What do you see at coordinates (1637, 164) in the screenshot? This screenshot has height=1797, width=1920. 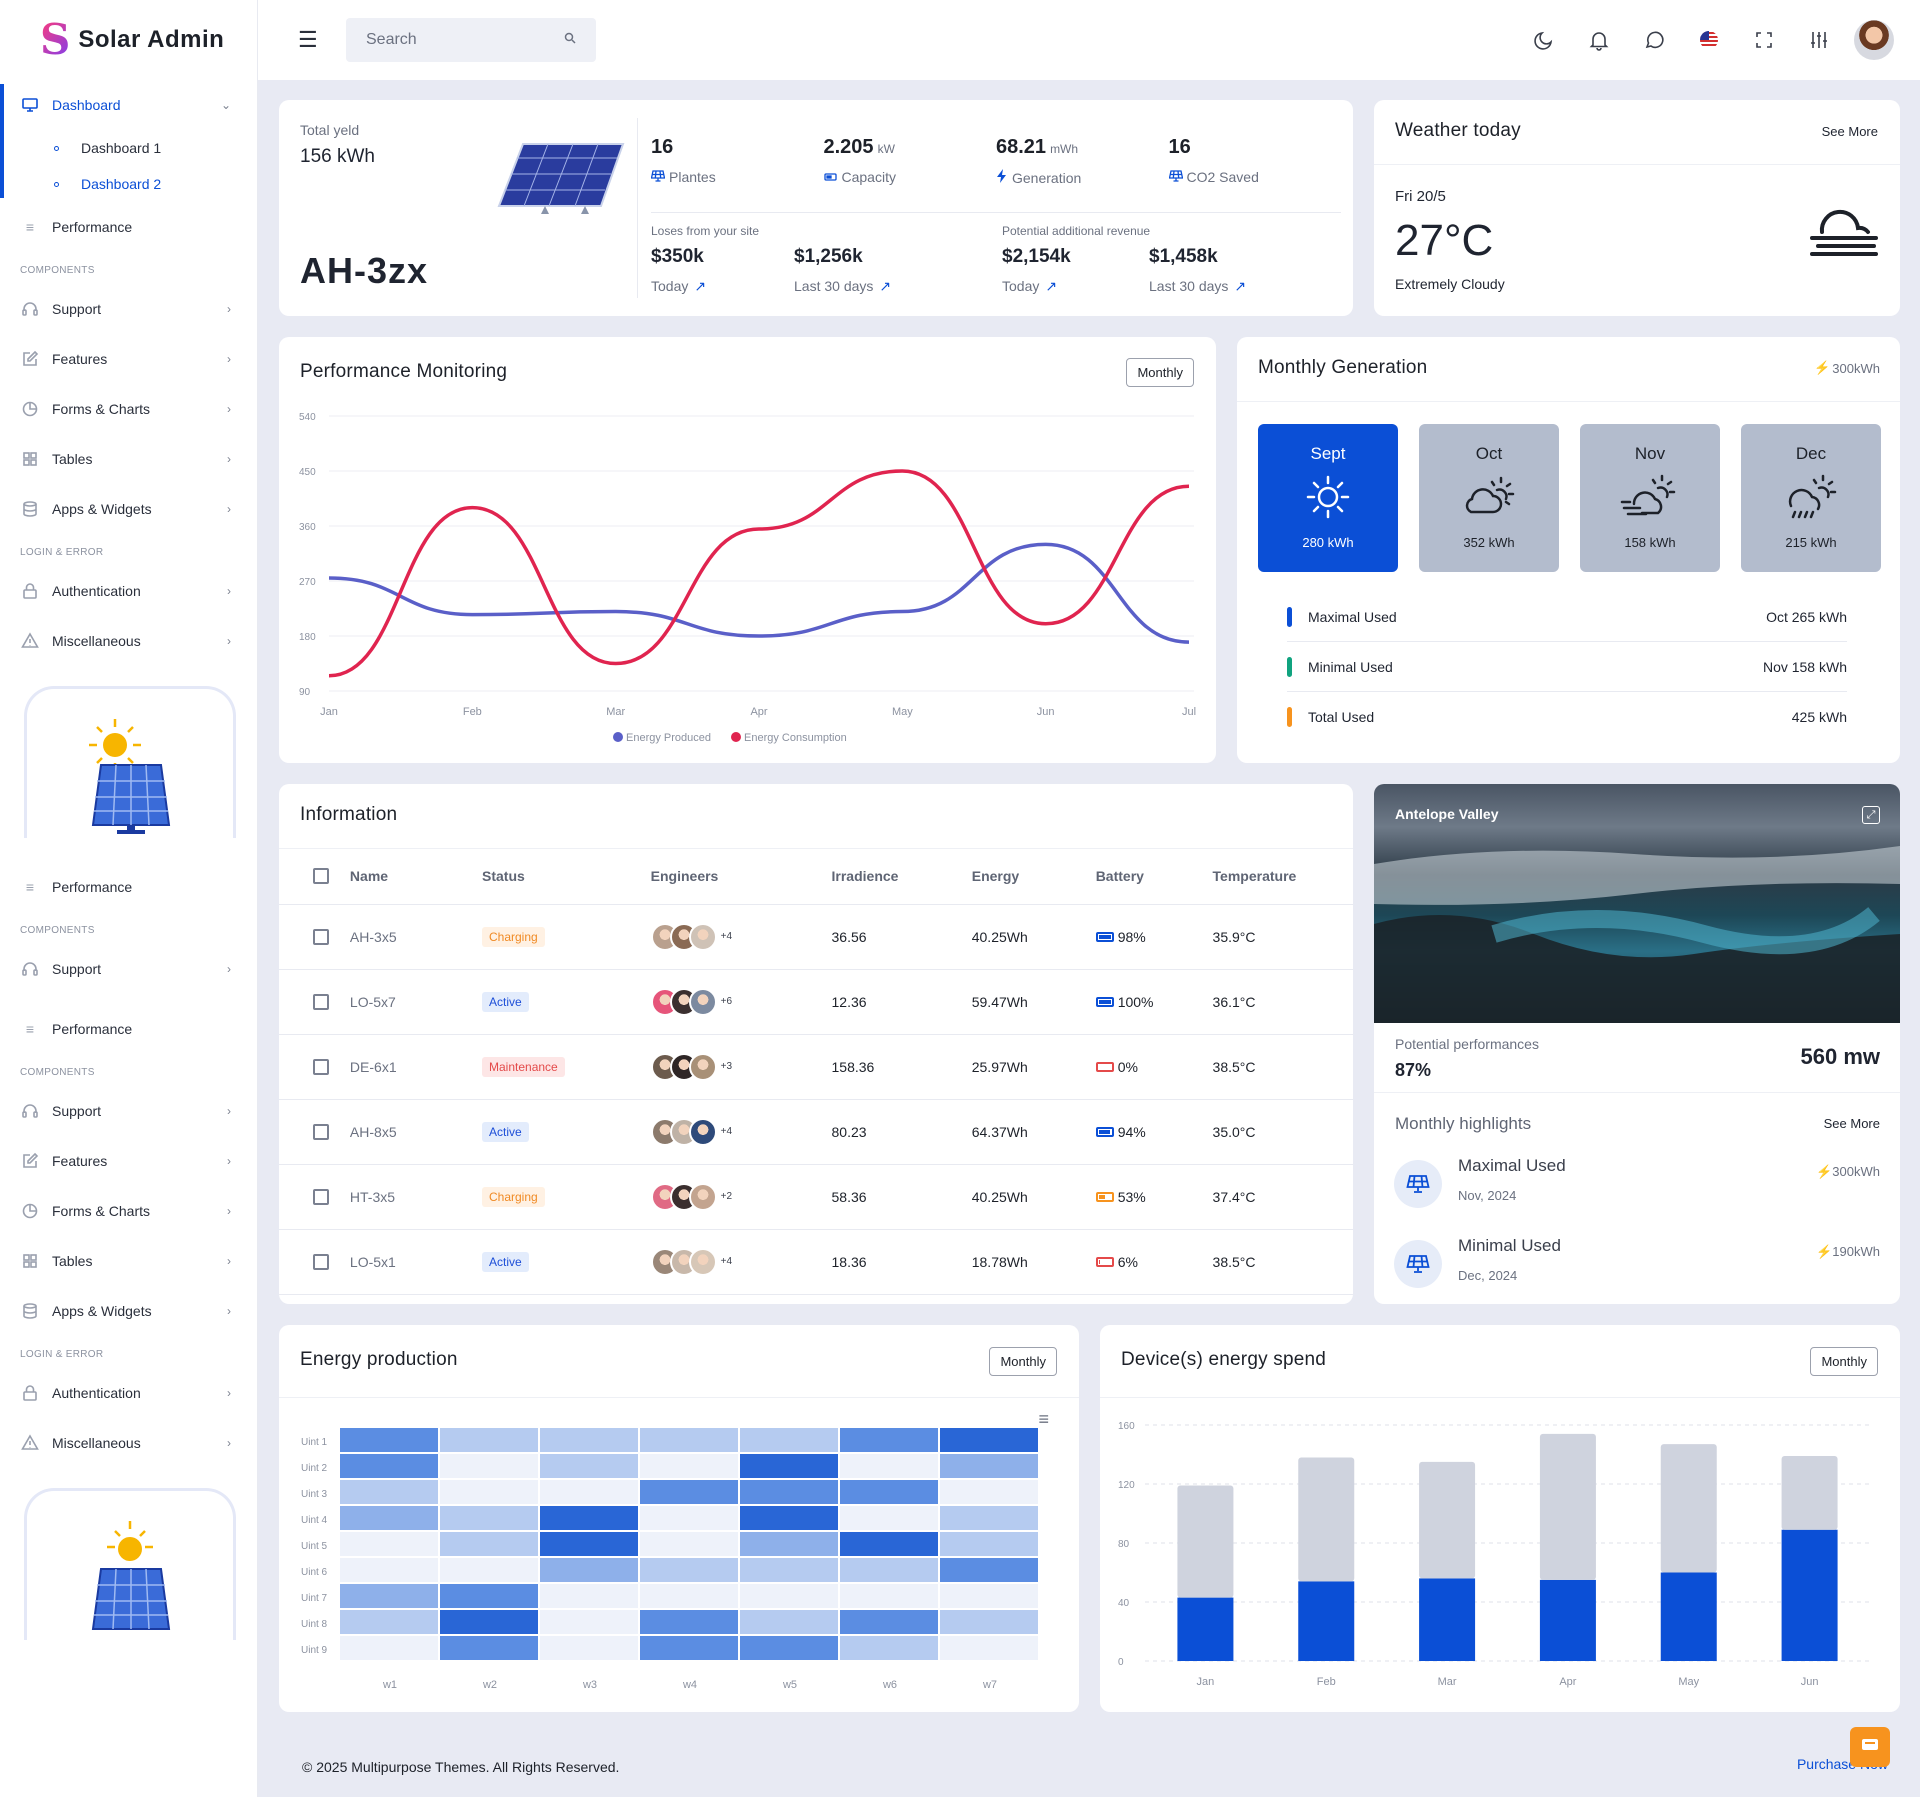 I see `divider` at bounding box center [1637, 164].